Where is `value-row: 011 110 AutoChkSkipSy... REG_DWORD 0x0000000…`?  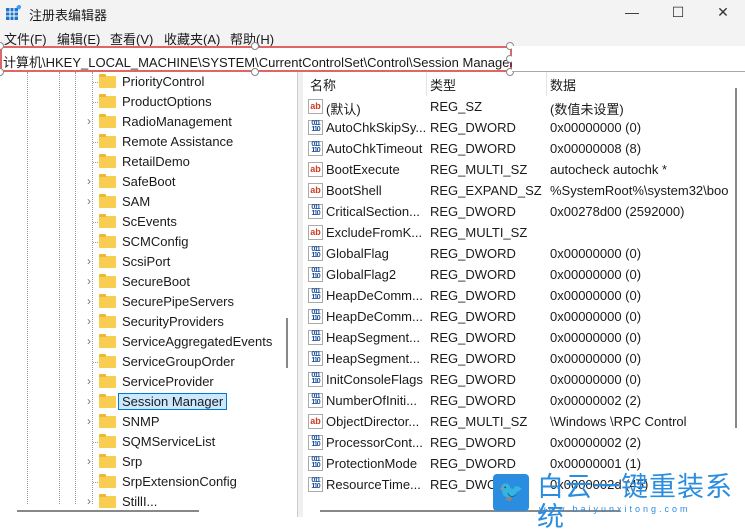 value-row: 011 110 AutoChkSkipSy... REG_DWORD 0x0000000… is located at coordinates (518, 127).